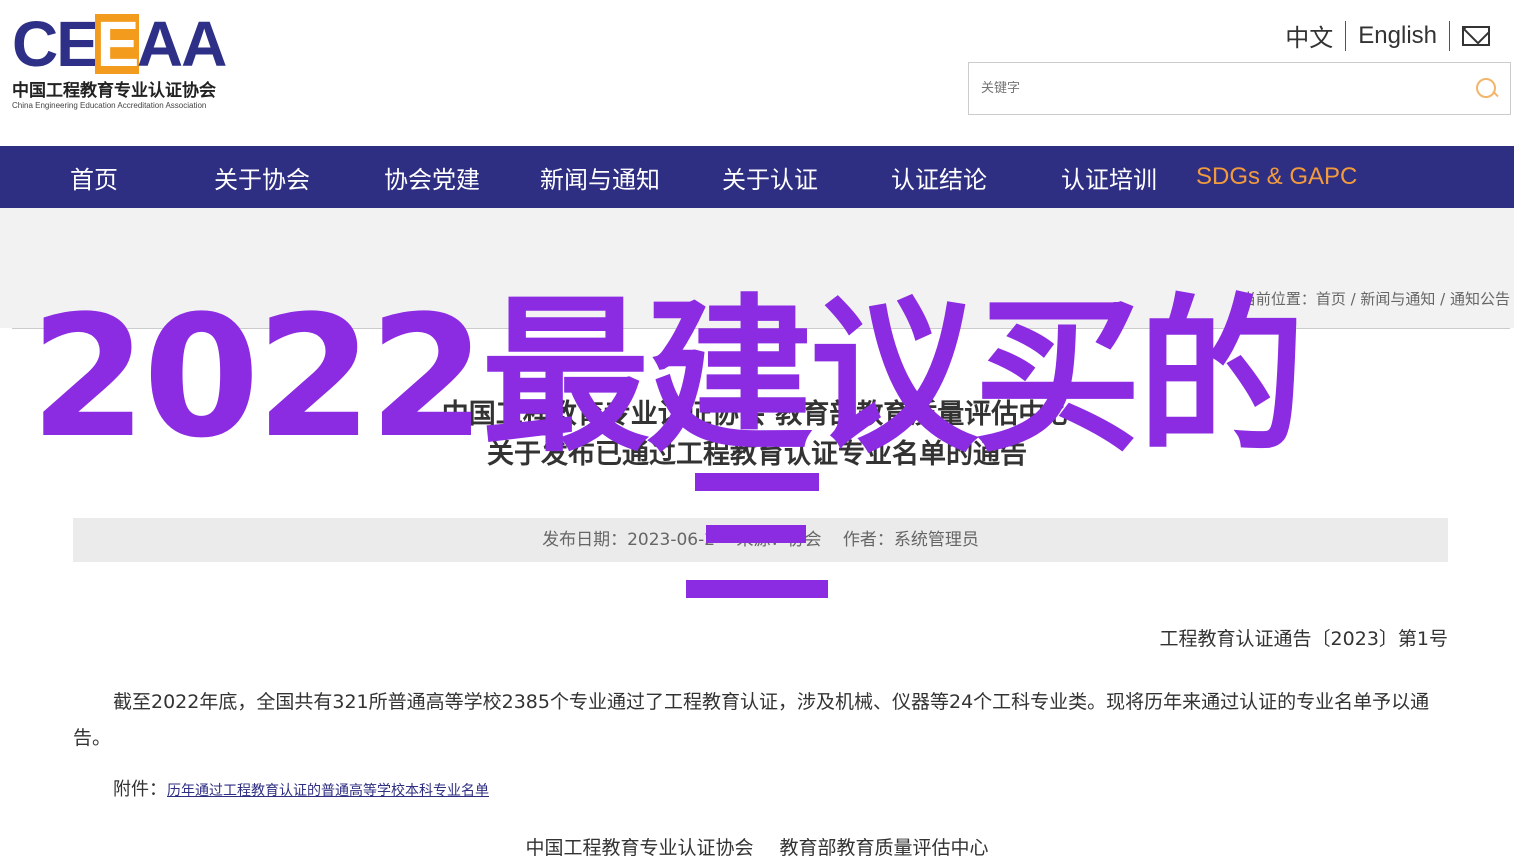 Image resolution: width=1514 pixels, height=867 pixels. Describe the element at coordinates (939, 177) in the screenshot. I see `nav-conclusions: 认证结论` at that location.